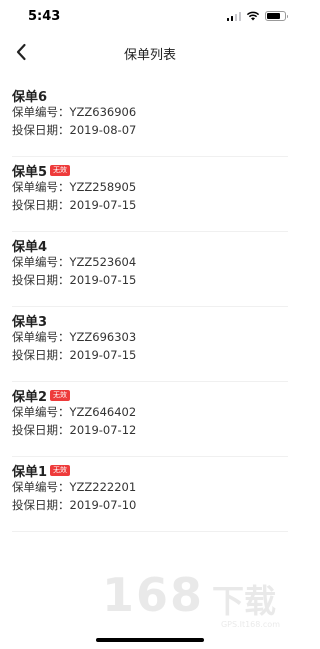 This screenshot has width=320, height=649. I want to click on battery-level, so click(273, 16).